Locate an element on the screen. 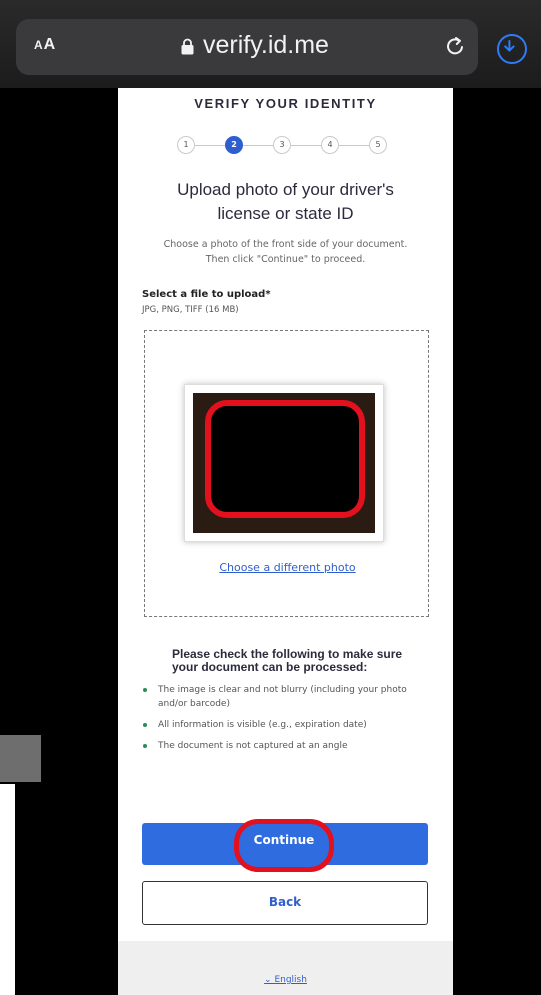  step-5: 5 is located at coordinates (378, 145).